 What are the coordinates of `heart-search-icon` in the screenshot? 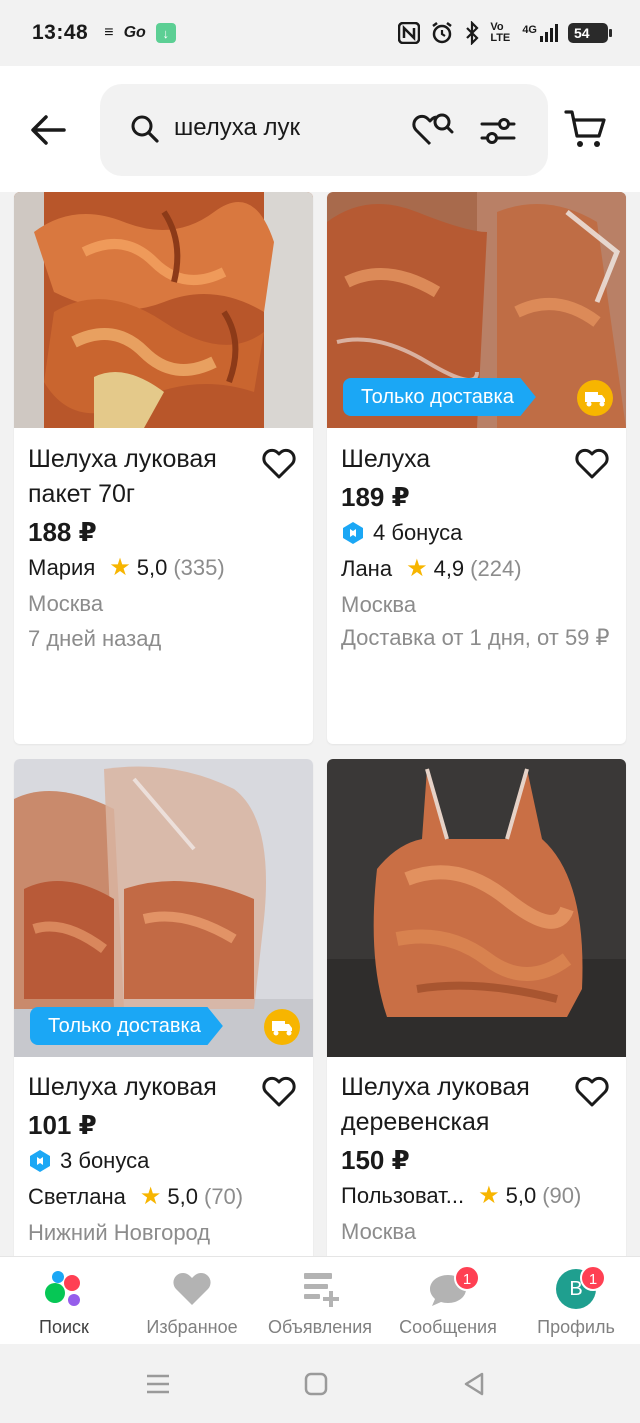 It's located at (432, 130).